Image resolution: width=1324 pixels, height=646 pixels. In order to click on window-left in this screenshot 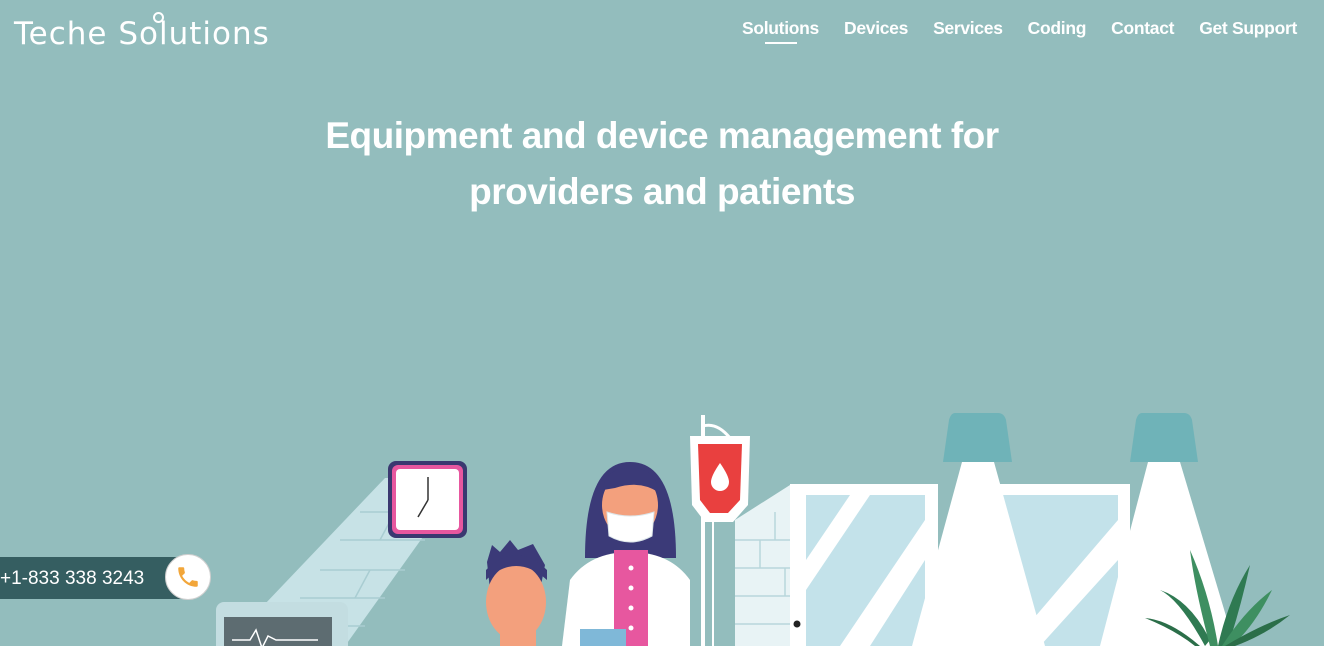, I will do `click(864, 565)`.